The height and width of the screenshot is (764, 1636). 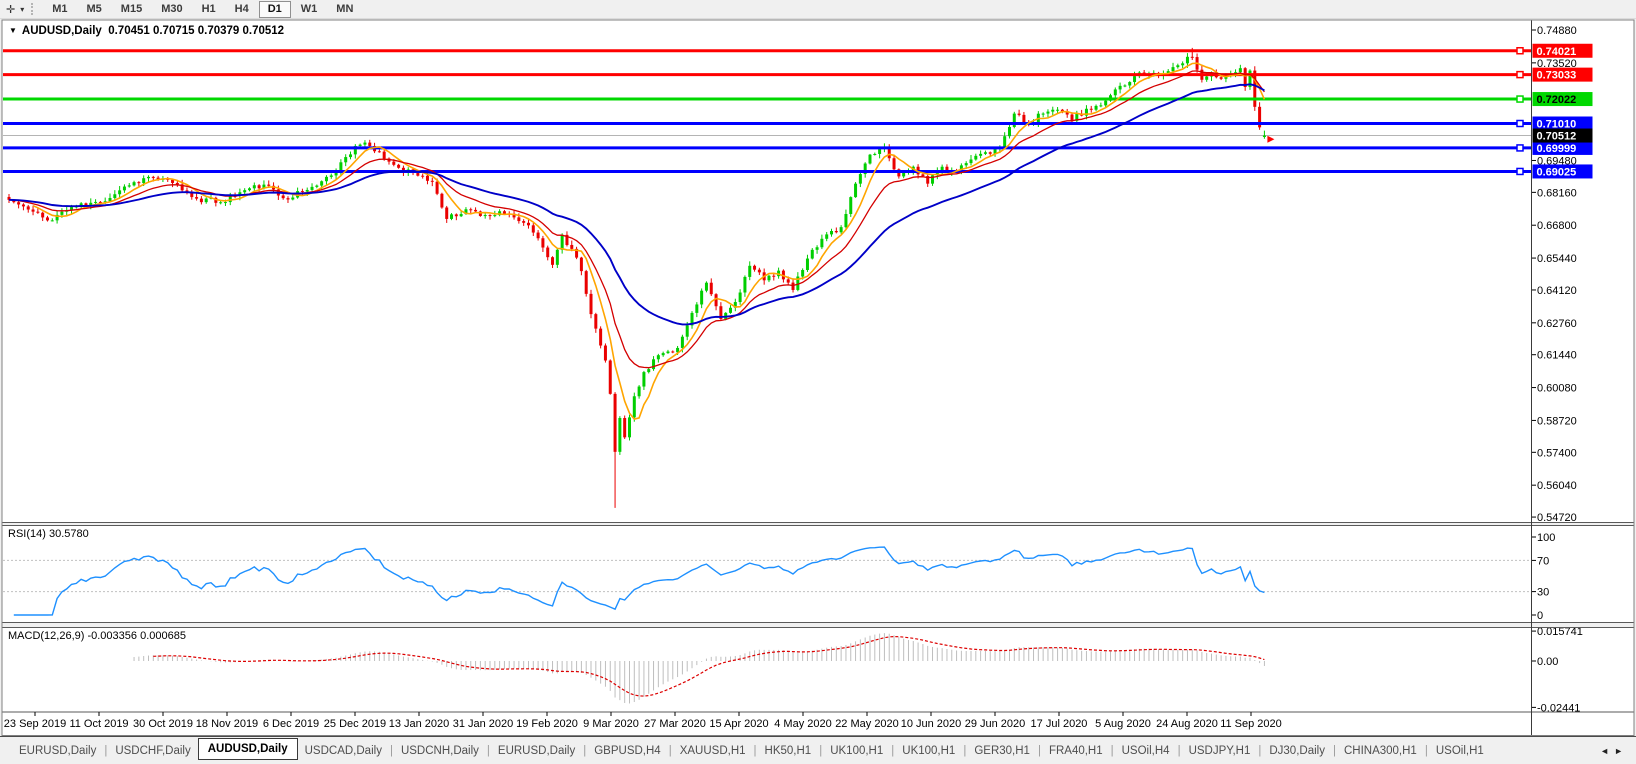 What do you see at coordinates (33, 9) in the screenshot?
I see `toolbar-grip` at bounding box center [33, 9].